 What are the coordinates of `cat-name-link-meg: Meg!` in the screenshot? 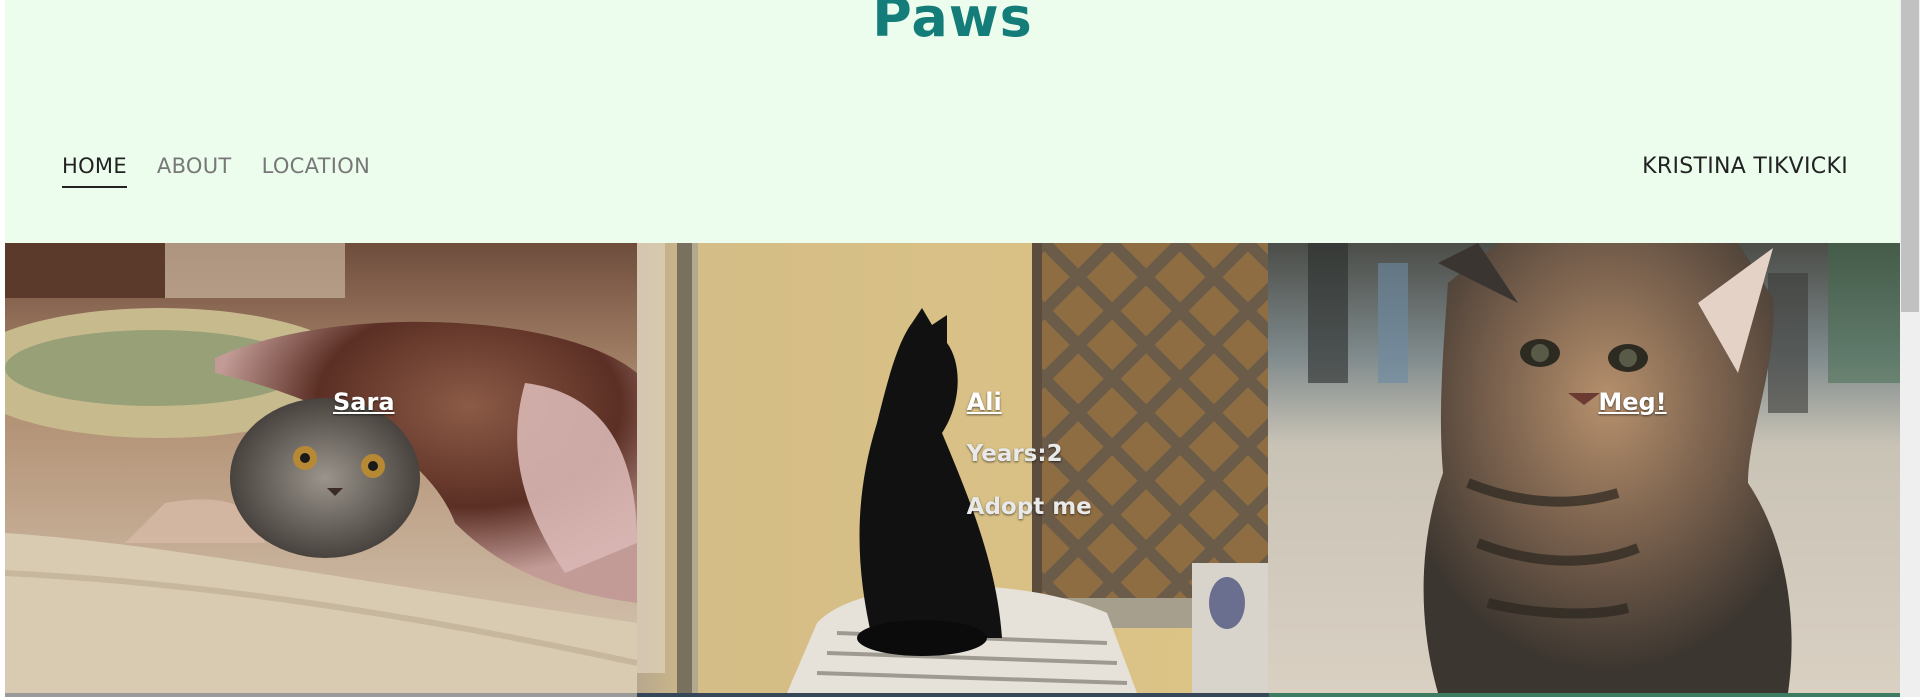 It's located at (1632, 402).